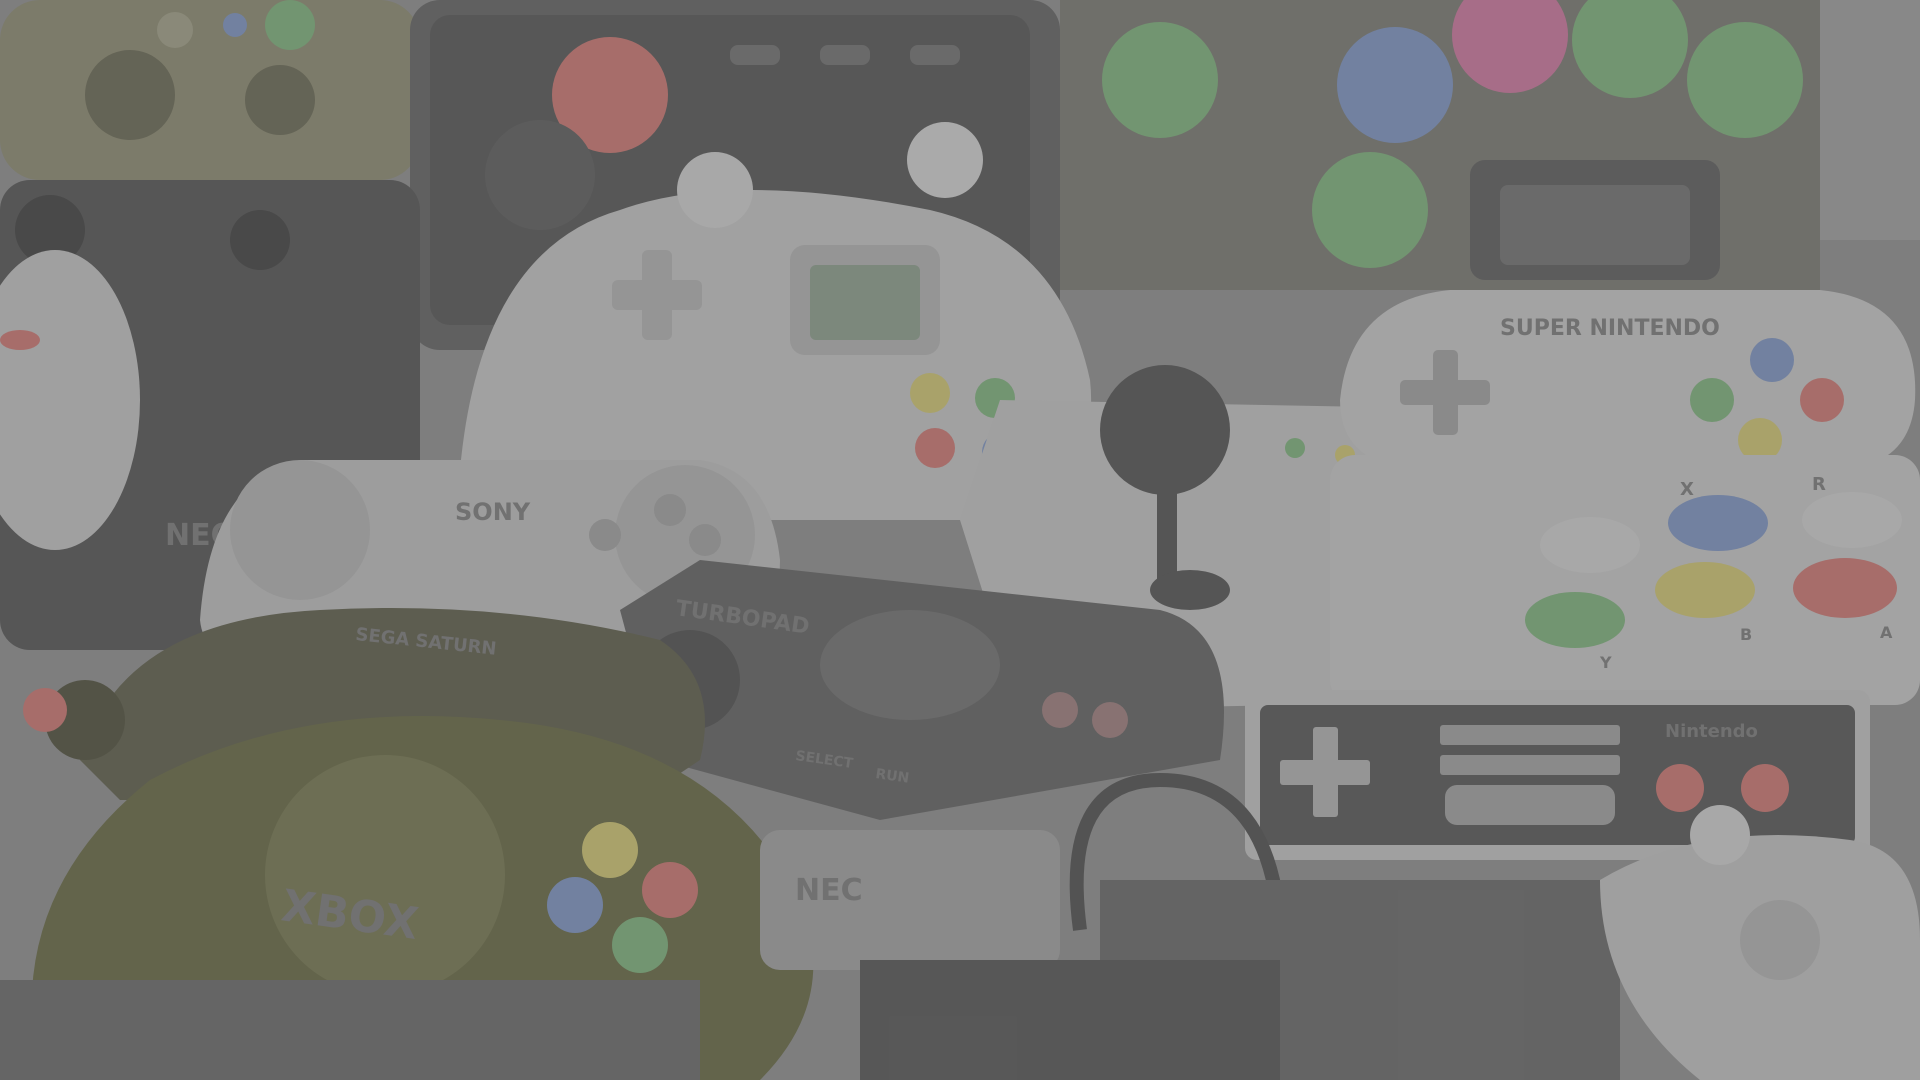 The width and height of the screenshot is (1920, 1080). Describe the element at coordinates (1610, 328) in the screenshot. I see `snes-label: SUPER NINTENDO` at that location.